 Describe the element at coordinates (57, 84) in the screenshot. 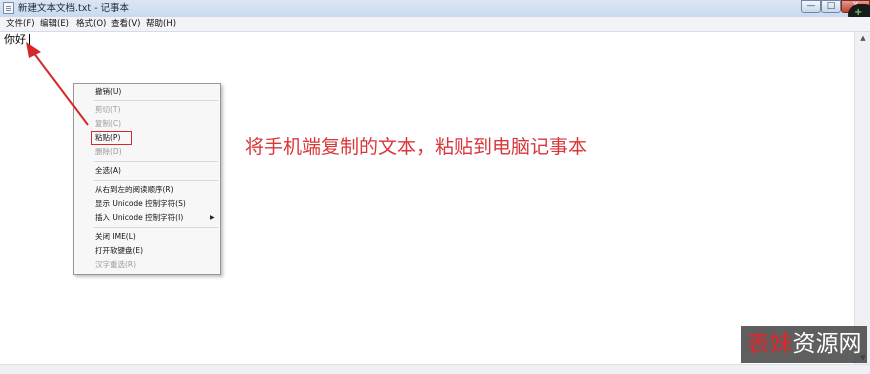

I see `annotation-arrow` at that location.